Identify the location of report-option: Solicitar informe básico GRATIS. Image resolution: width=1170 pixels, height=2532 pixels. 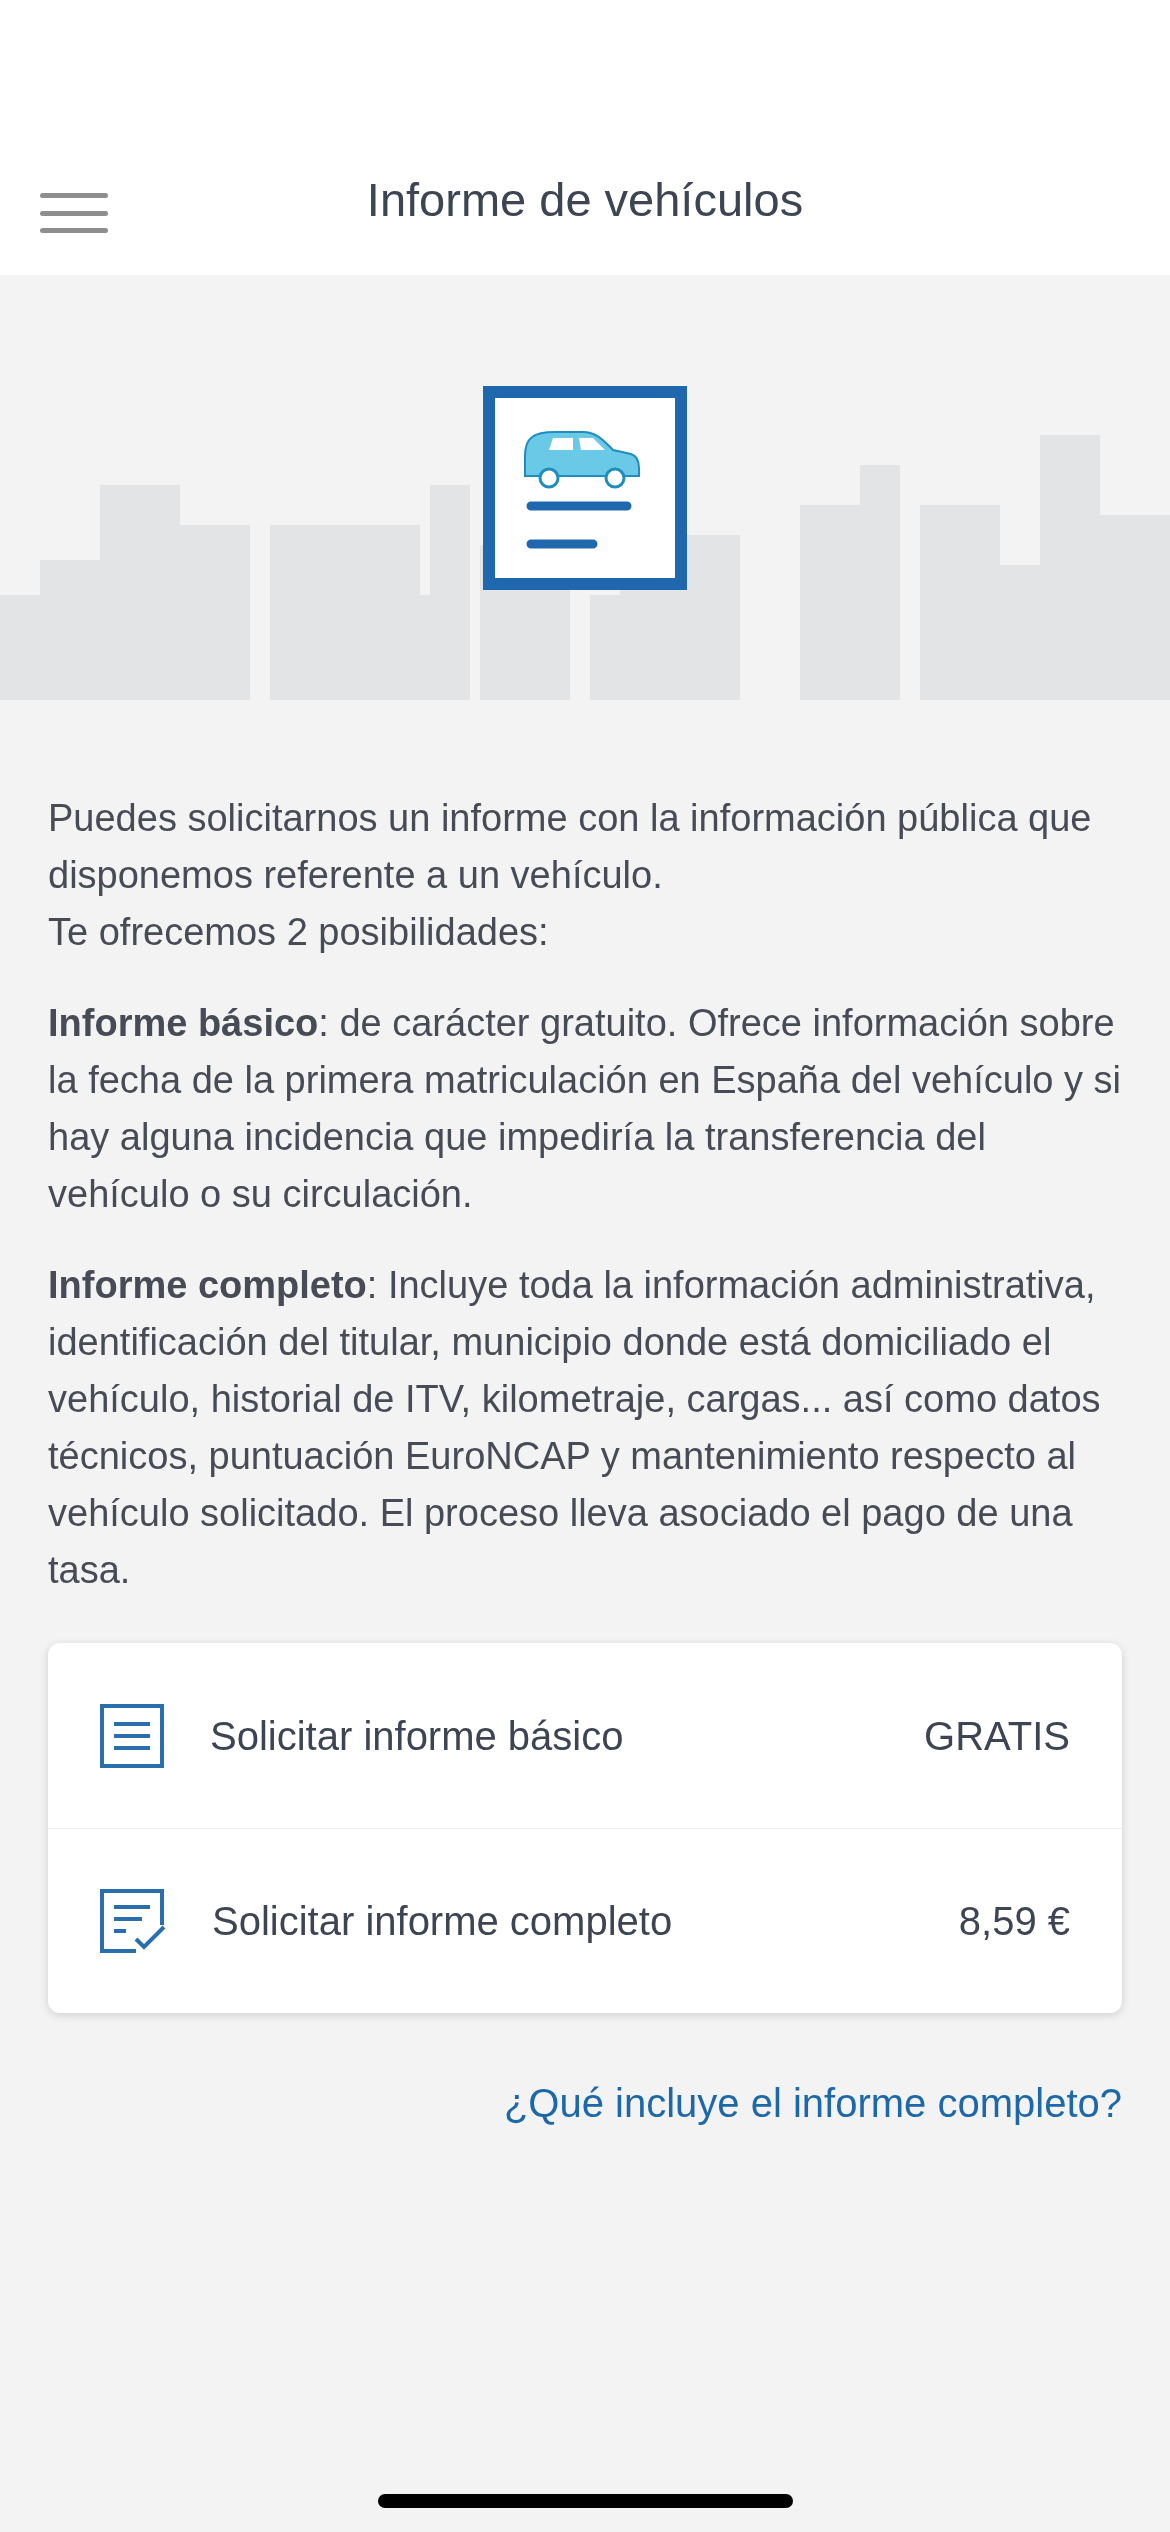
(585, 1735).